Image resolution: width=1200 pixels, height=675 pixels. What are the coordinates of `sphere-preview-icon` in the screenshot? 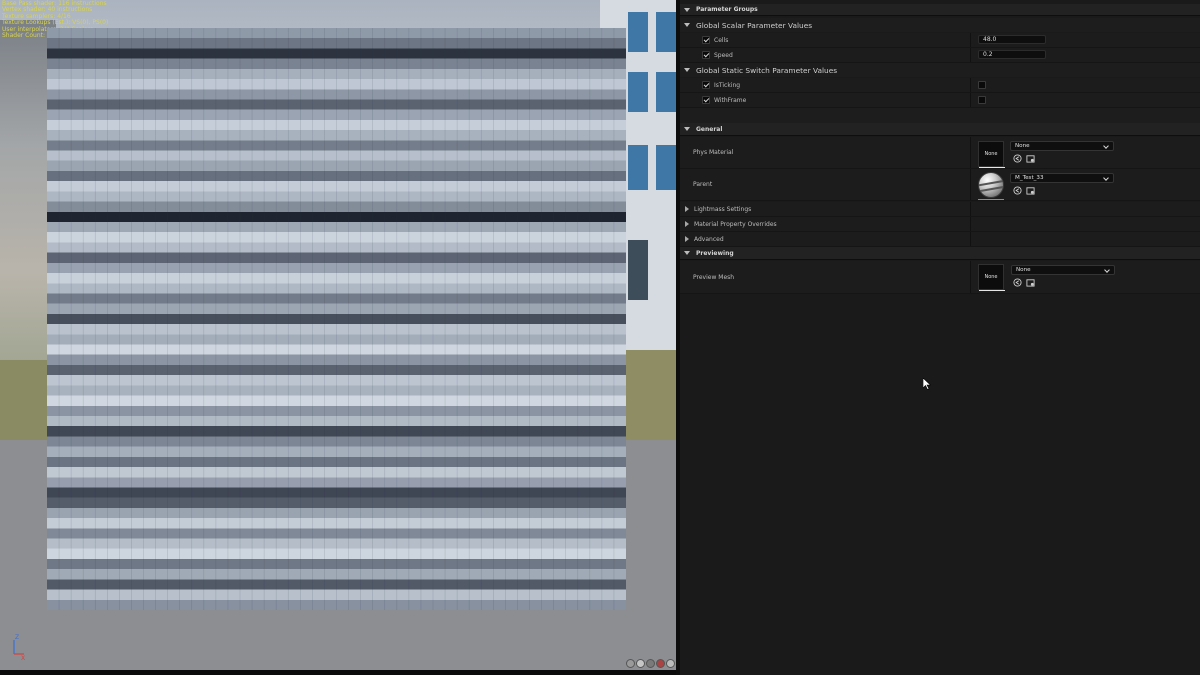 It's located at (640, 663).